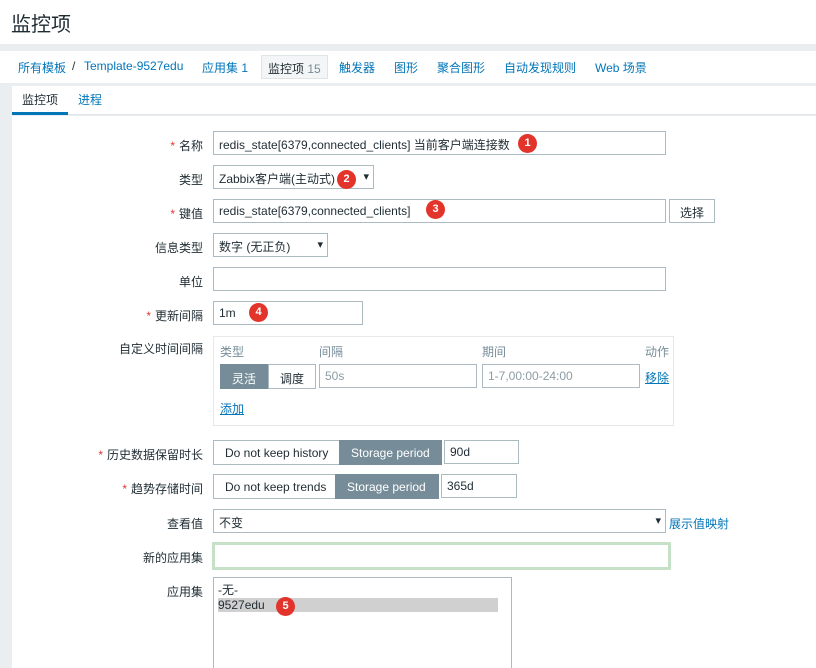  Describe the element at coordinates (699, 523) in the screenshot. I see `show-valuemap-link: 展示值映射` at that location.